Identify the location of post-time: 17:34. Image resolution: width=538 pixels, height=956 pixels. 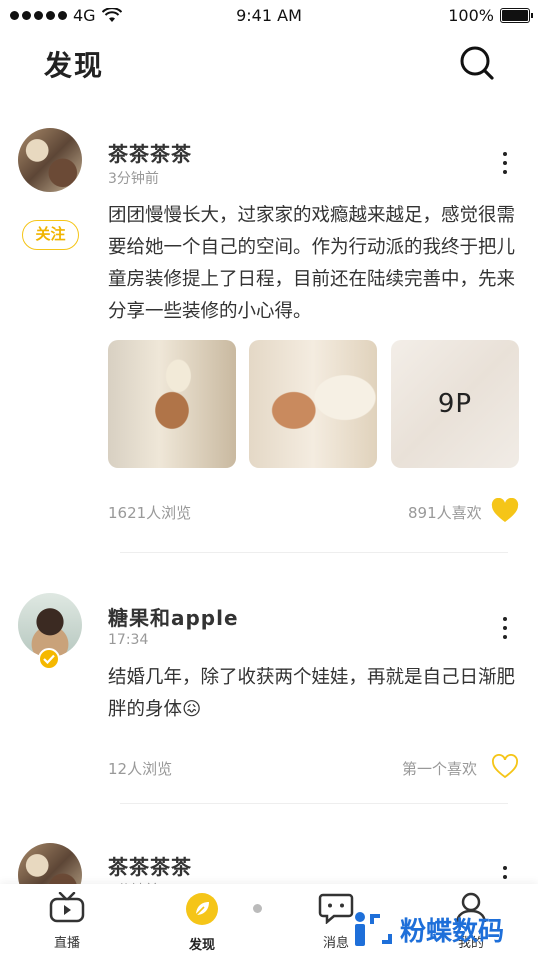
(128, 640).